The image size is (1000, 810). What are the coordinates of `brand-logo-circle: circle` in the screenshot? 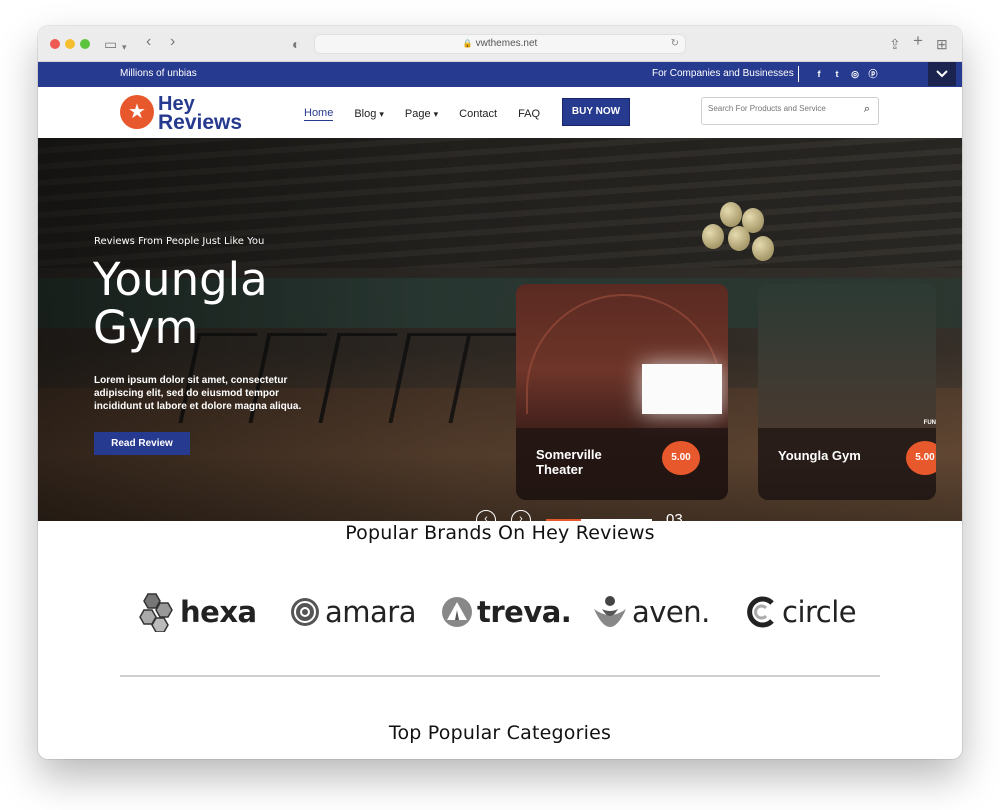 It's located at (801, 612).